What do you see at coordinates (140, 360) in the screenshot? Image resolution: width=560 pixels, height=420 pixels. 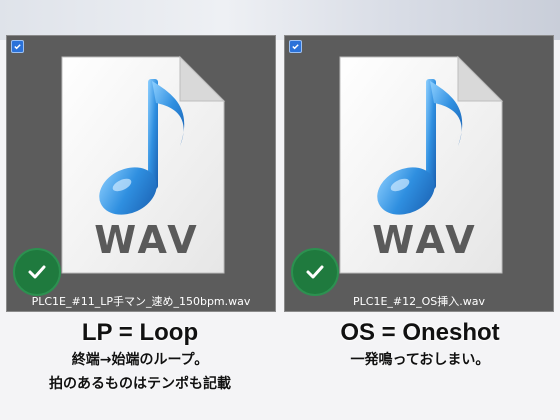 I see `caption-line: 終端→始端のループ。` at bounding box center [140, 360].